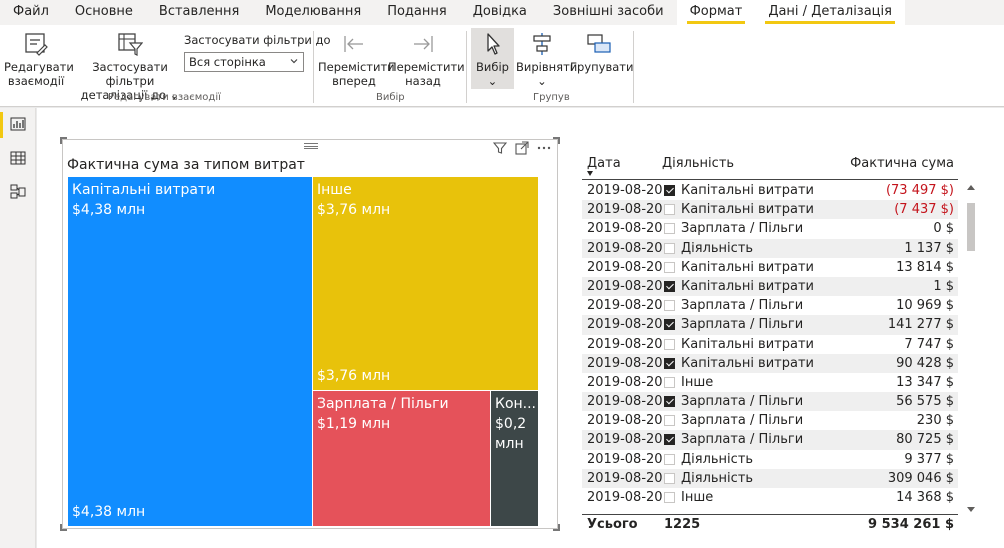 Image resolution: width=1004 pixels, height=548 pixels. What do you see at coordinates (770, 478) in the screenshot?
I see `table-row: 2019-08-20 Діяльність 309 046 $` at bounding box center [770, 478].